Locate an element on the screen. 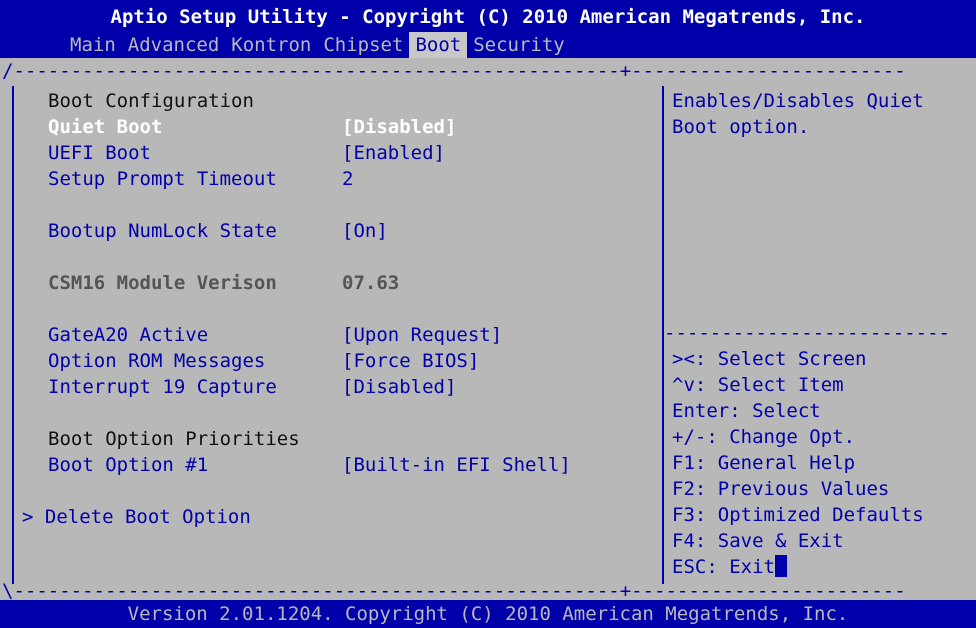 This screenshot has width=976, height=628. key-previous-values: F2: Previous Values is located at coordinates (781, 489).